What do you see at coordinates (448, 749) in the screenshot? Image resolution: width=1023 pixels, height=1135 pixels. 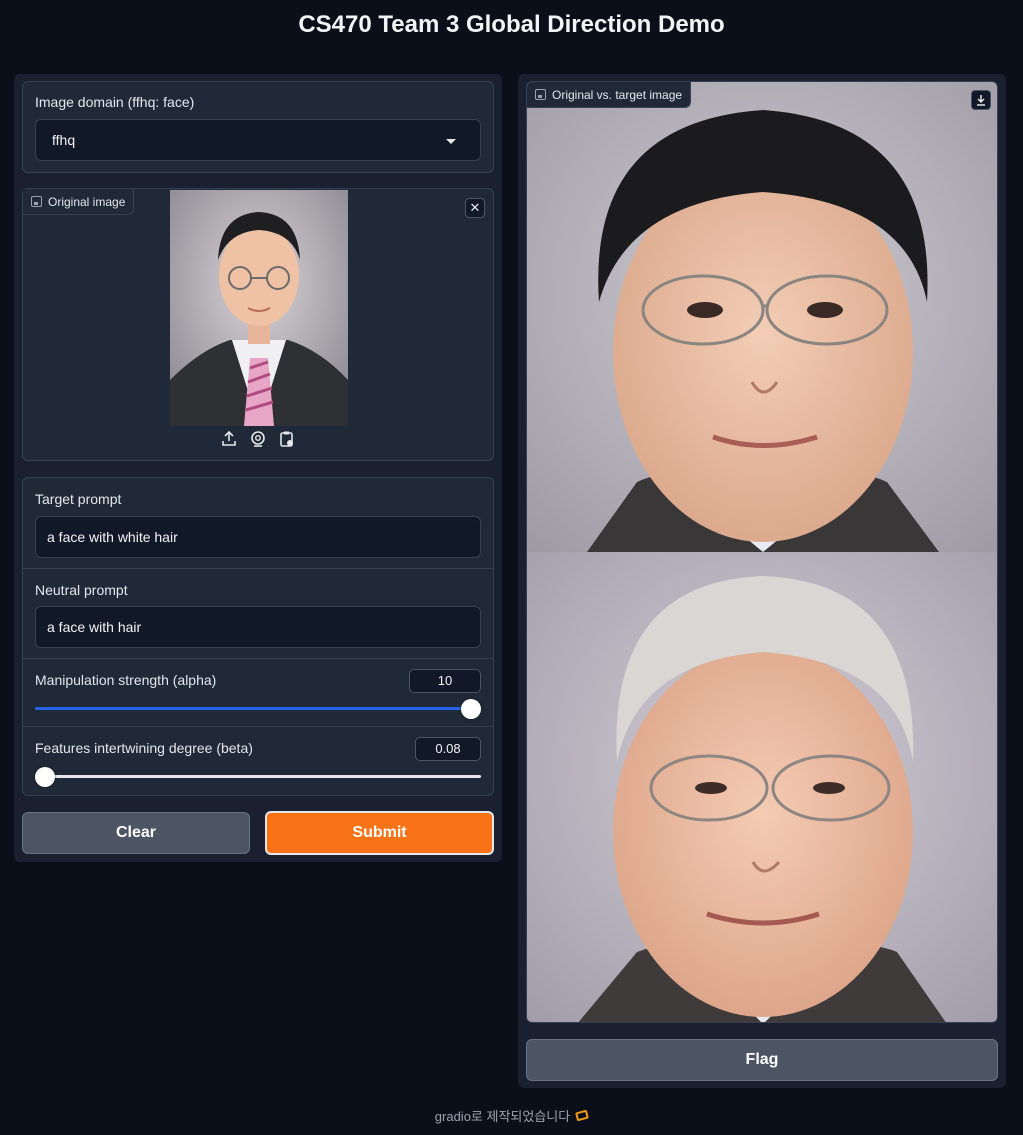 I see `beta-number-input: 0.08` at bounding box center [448, 749].